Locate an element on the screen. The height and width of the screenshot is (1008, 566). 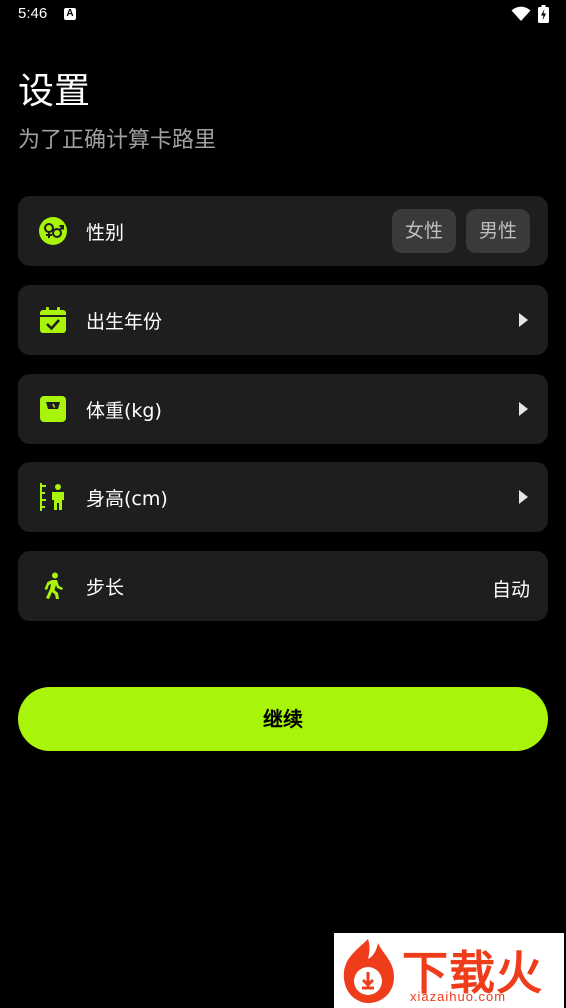
stride-label: 步长 is located at coordinates (105, 588).